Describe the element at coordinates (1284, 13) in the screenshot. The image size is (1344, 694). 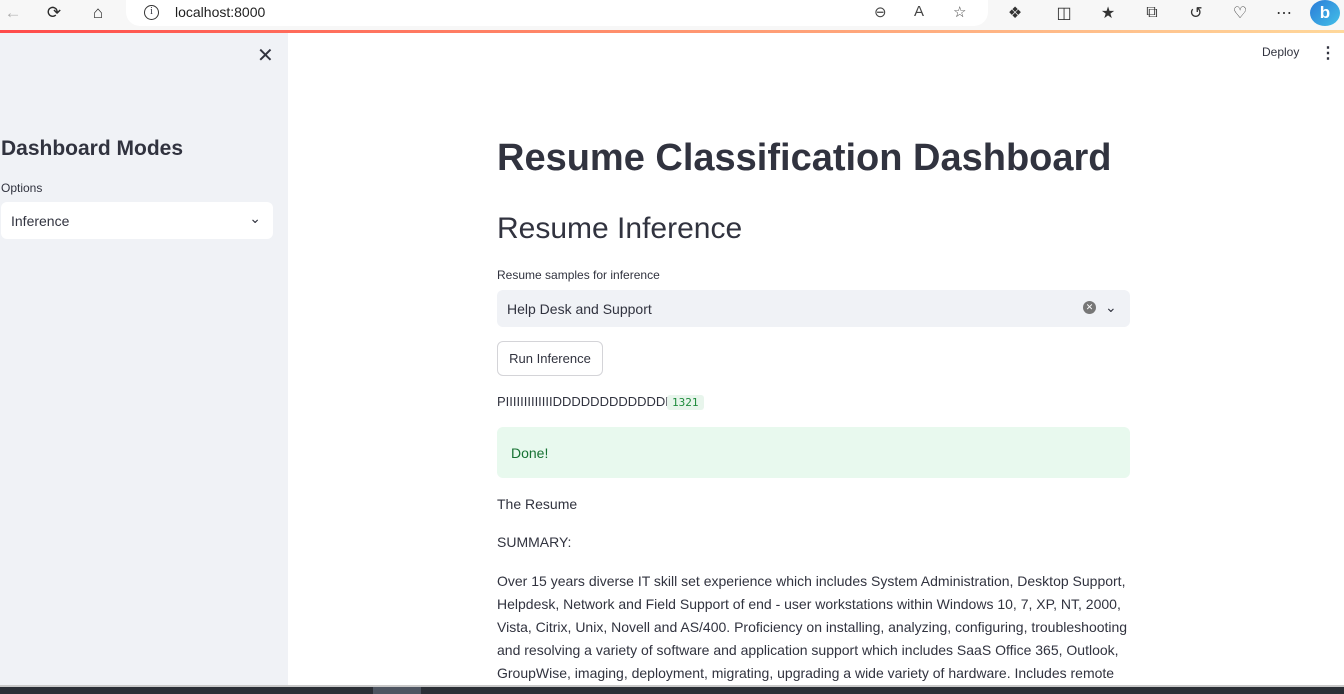
I see `more-icon: ⋯` at that location.